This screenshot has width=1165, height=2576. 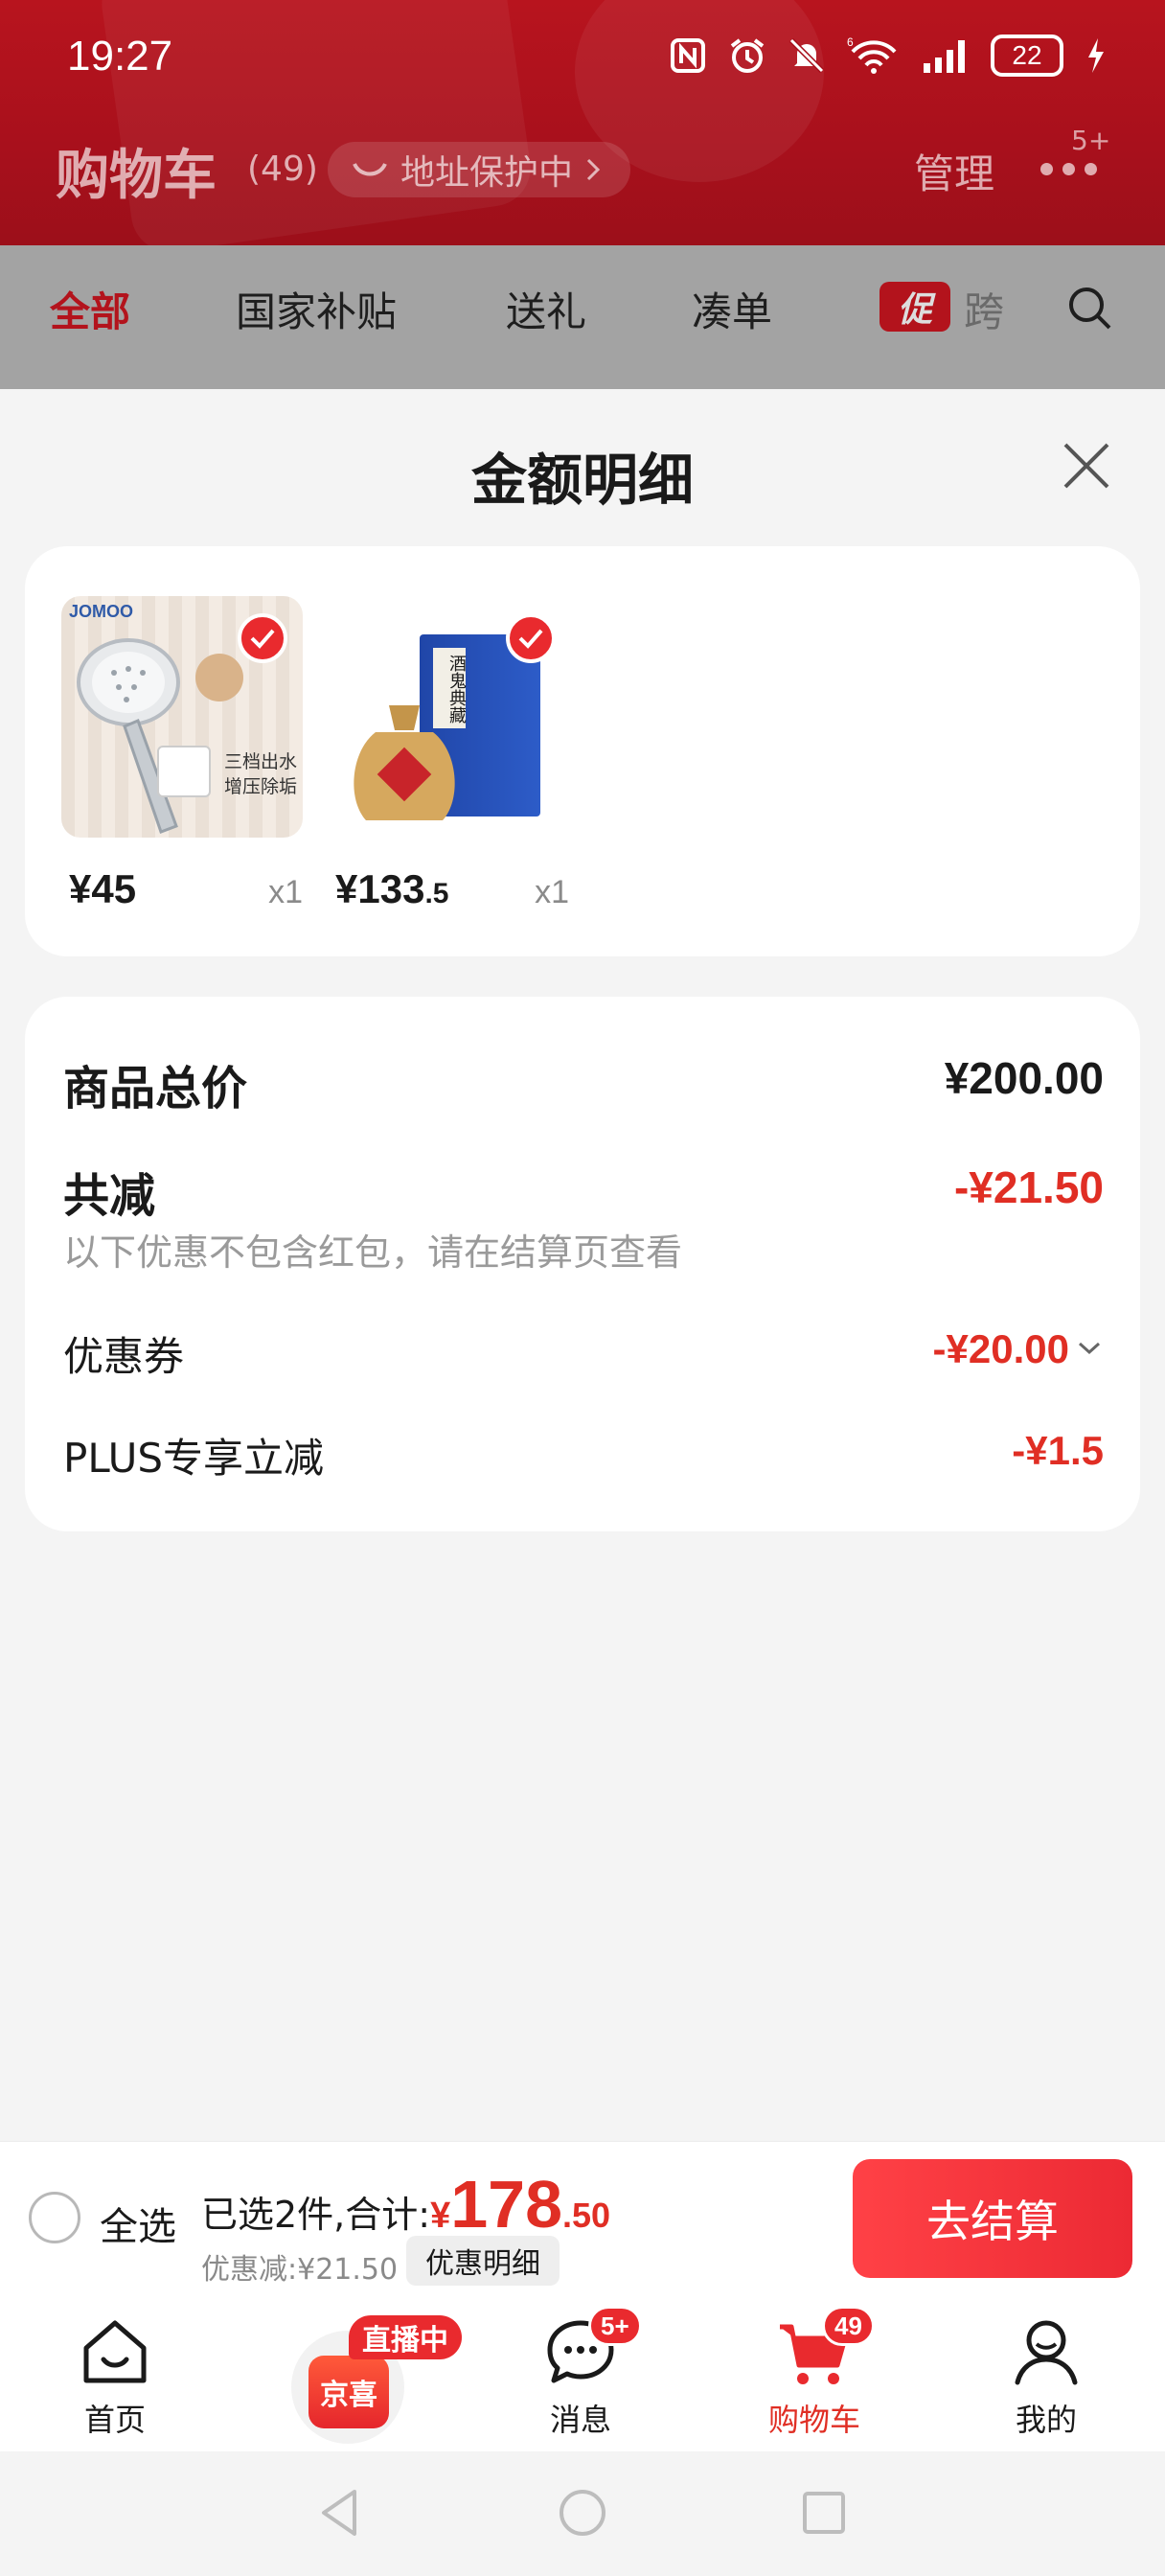 I want to click on product-image-liquor: 酒鬼典藏, so click(x=448, y=717).